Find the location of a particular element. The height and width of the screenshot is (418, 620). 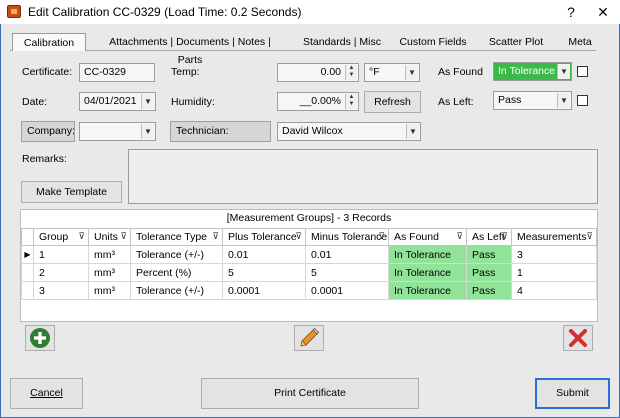

company-select: ▼ is located at coordinates (117, 131).